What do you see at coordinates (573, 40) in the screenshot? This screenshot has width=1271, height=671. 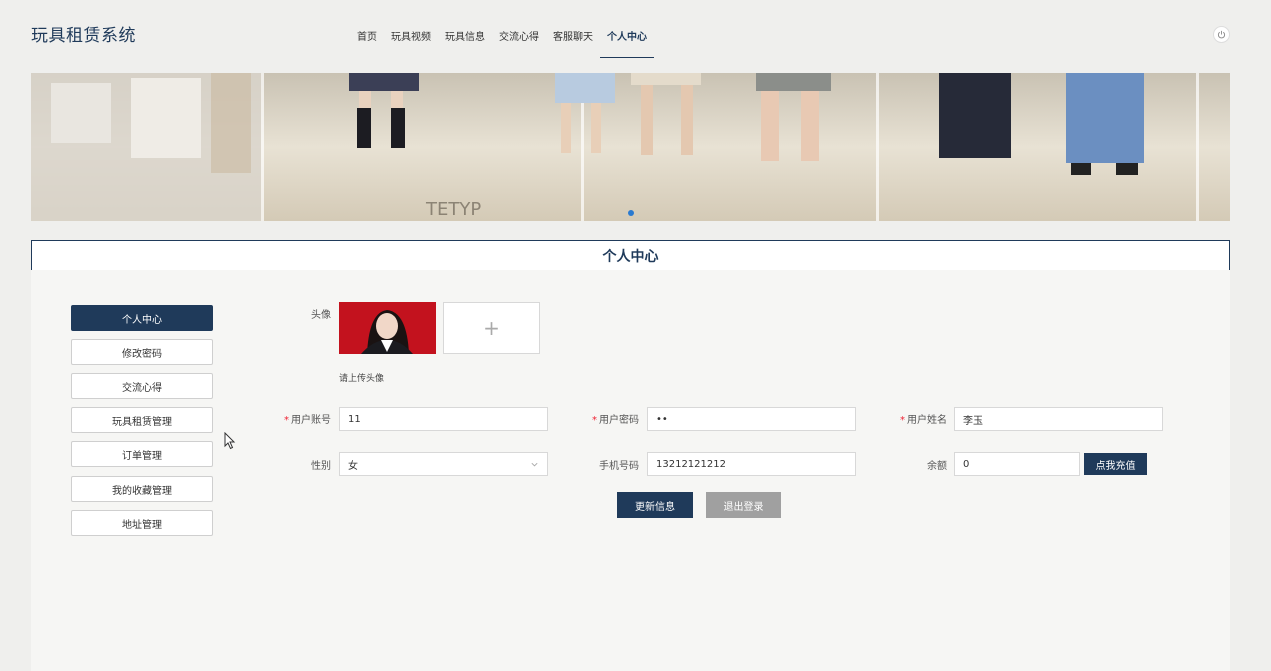 I see `nav-item-customer-chat: 客服聊天` at bounding box center [573, 40].